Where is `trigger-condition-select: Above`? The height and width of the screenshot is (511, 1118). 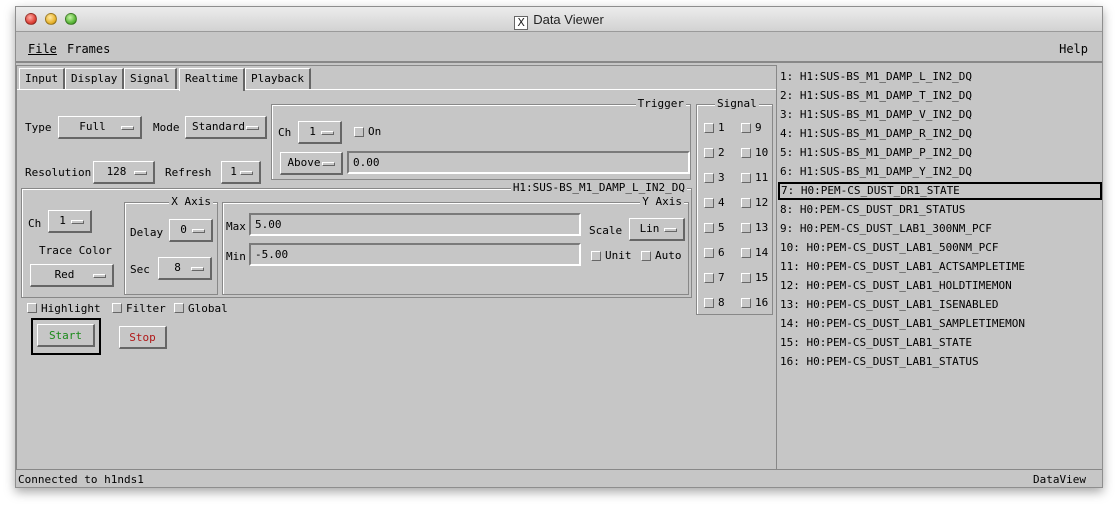 trigger-condition-select: Above is located at coordinates (311, 163).